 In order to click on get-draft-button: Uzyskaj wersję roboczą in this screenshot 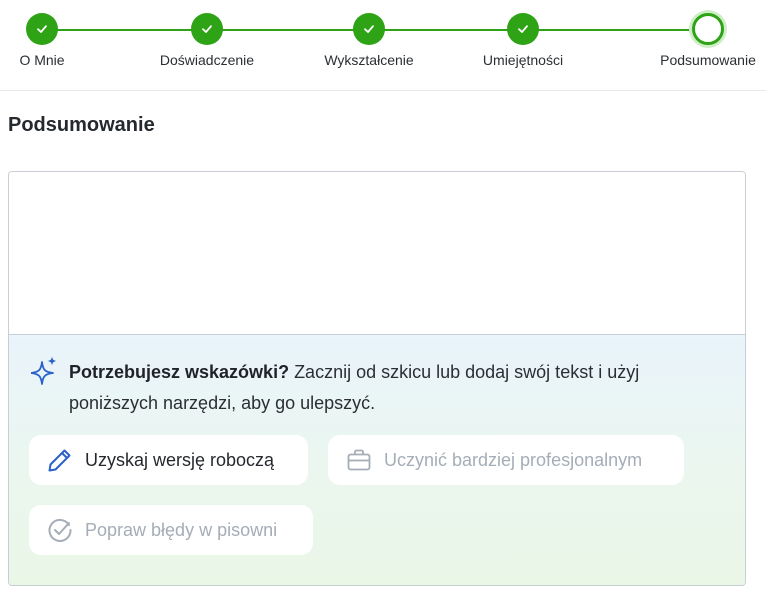, I will do `click(168, 460)`.